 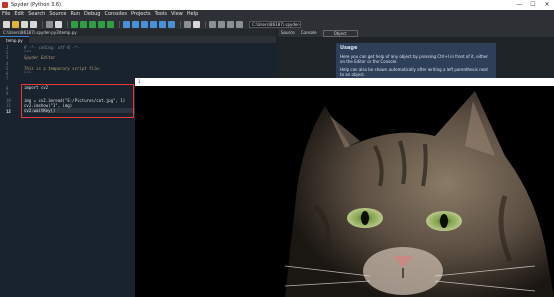 I want to click on highlight-annotation-box, so click(x=77, y=101).